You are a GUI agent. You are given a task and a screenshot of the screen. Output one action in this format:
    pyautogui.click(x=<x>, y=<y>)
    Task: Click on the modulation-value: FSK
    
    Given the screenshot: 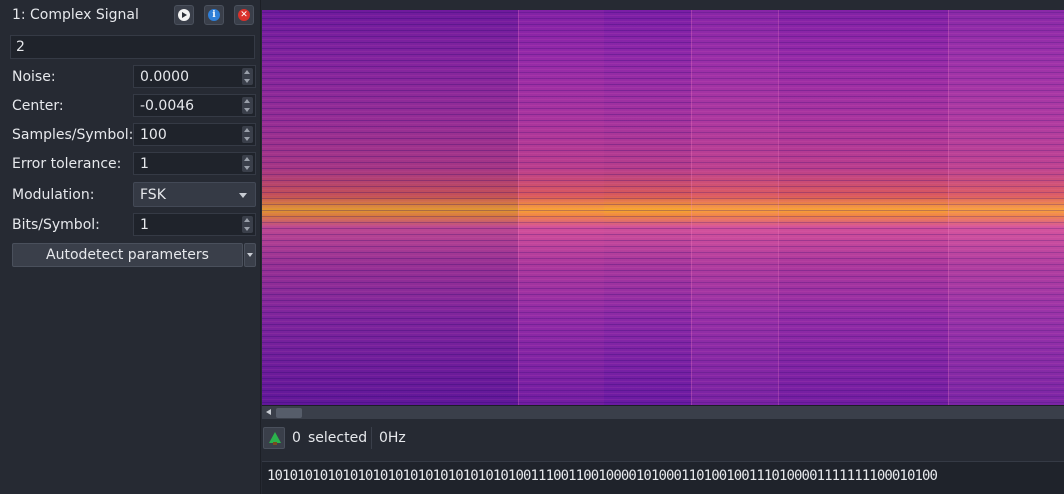 What is the action you would take?
    pyautogui.click(x=153, y=195)
    